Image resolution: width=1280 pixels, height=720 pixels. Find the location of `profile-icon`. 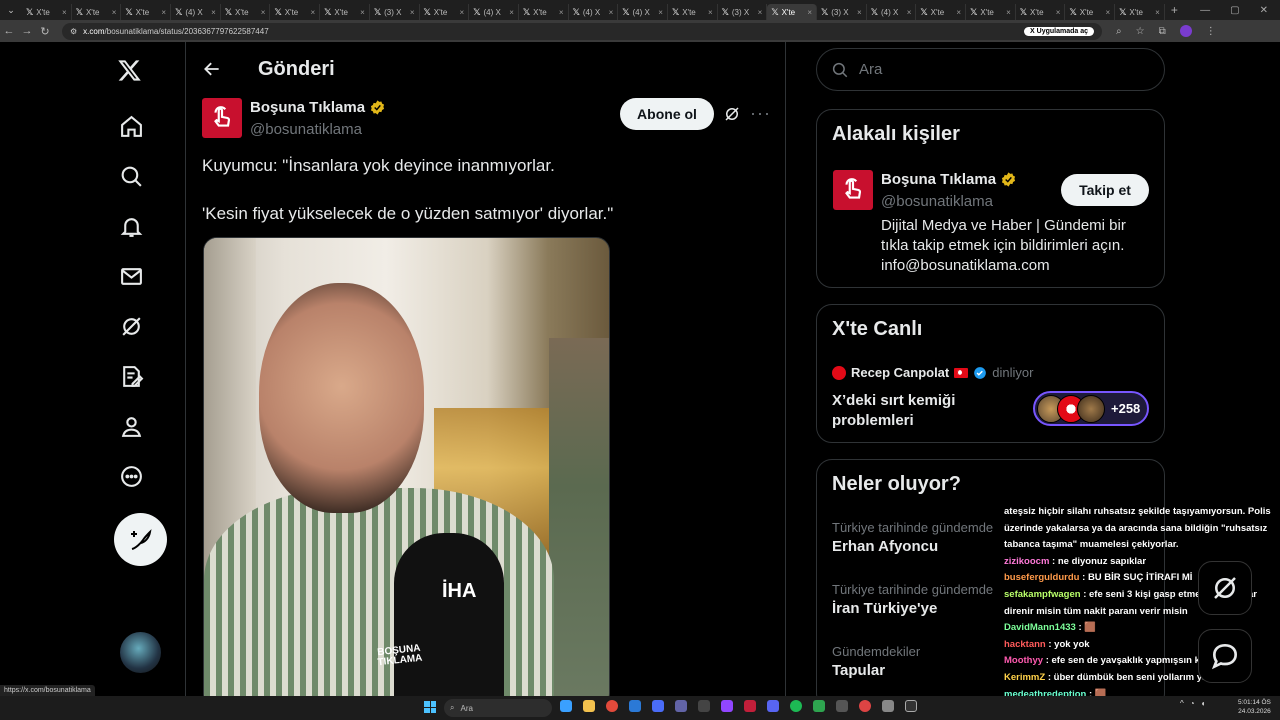

profile-icon is located at coordinates (131, 426).